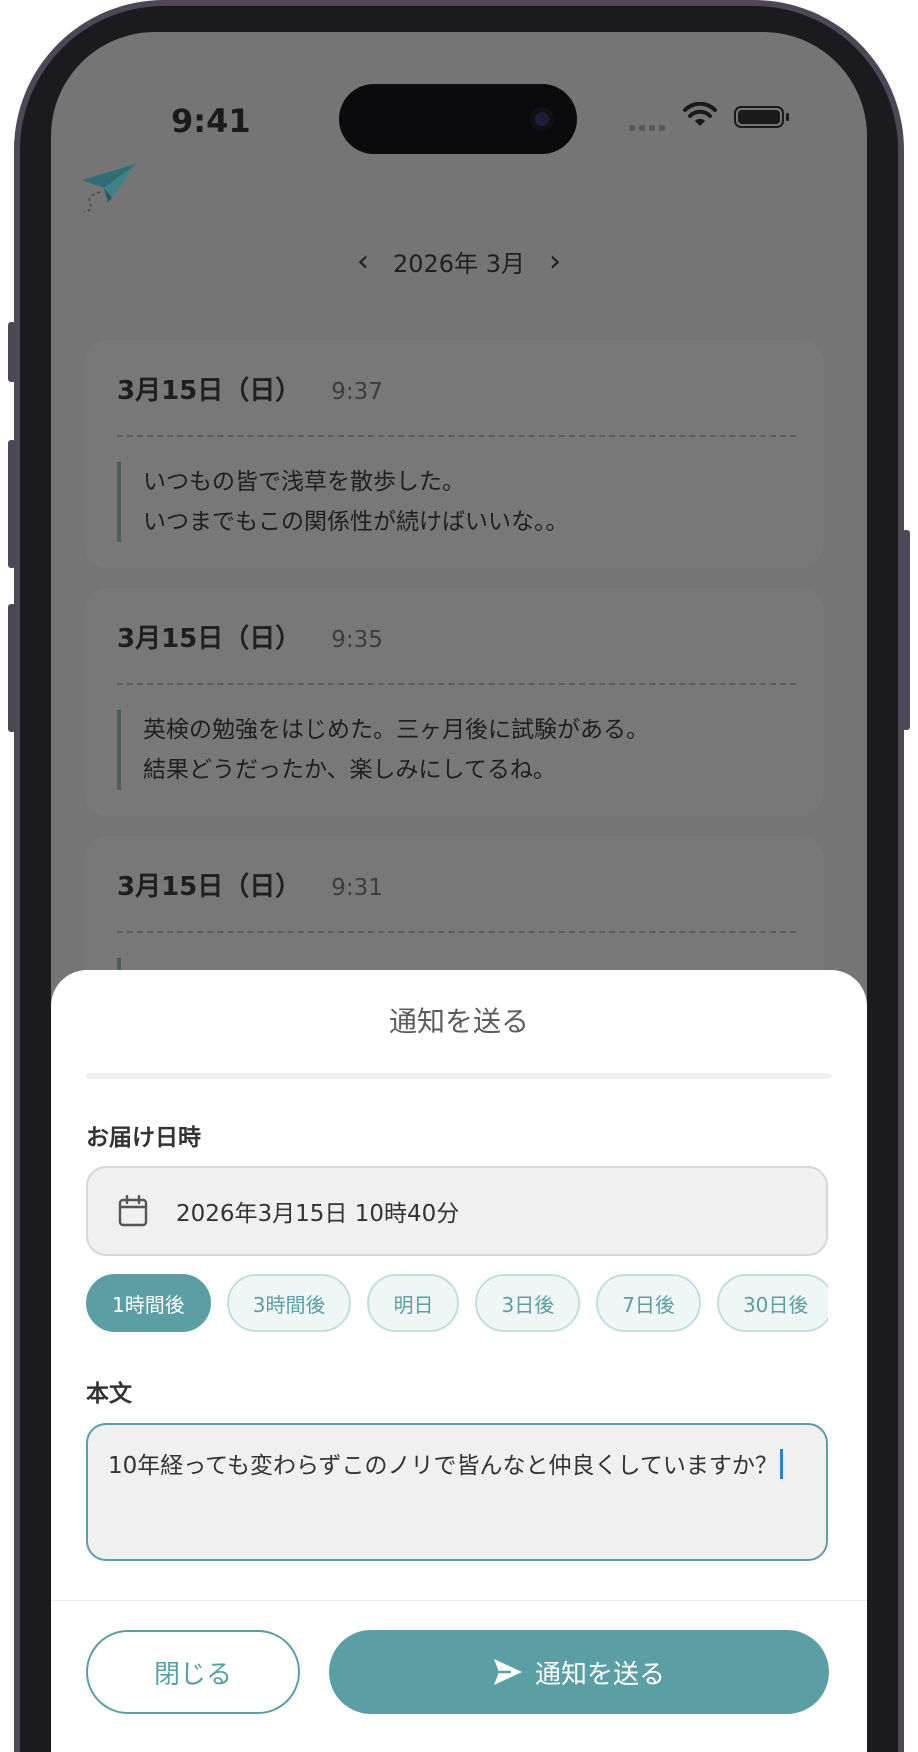 Image resolution: width=918 pixels, height=1752 pixels. Describe the element at coordinates (143, 1138) in the screenshot. I see `delivery-label: お届け日時` at that location.